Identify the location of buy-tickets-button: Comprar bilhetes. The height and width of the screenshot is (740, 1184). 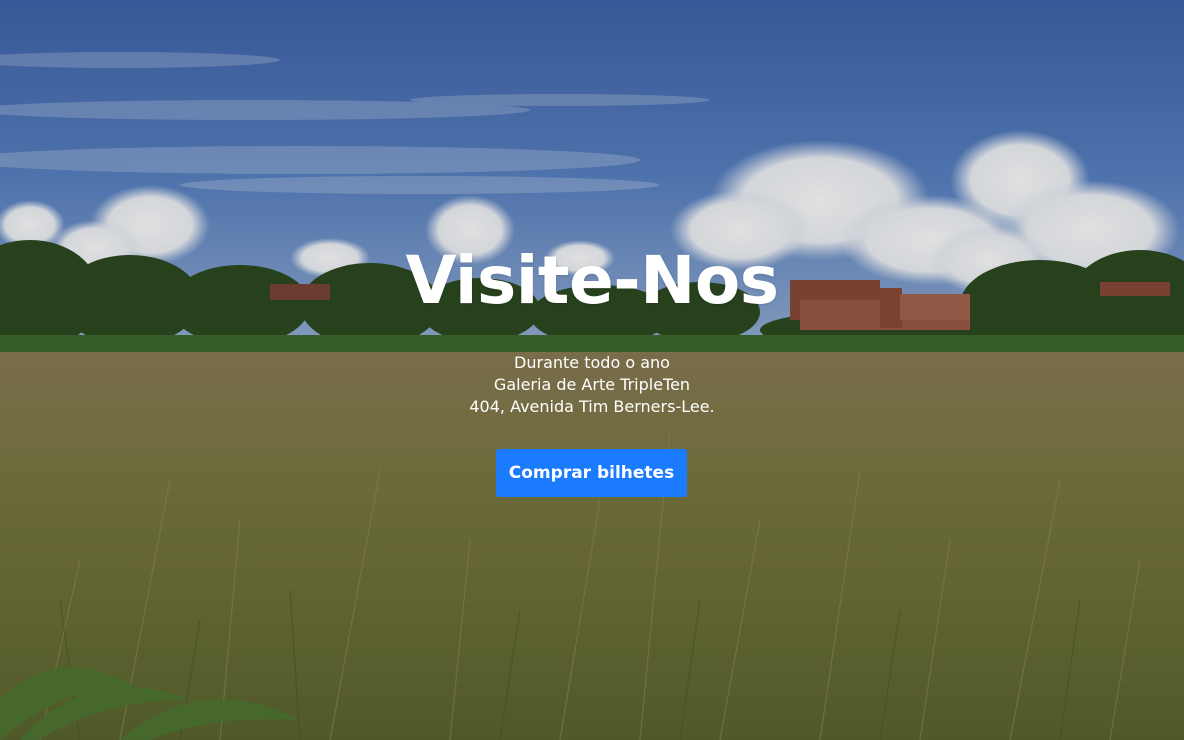
(591, 473).